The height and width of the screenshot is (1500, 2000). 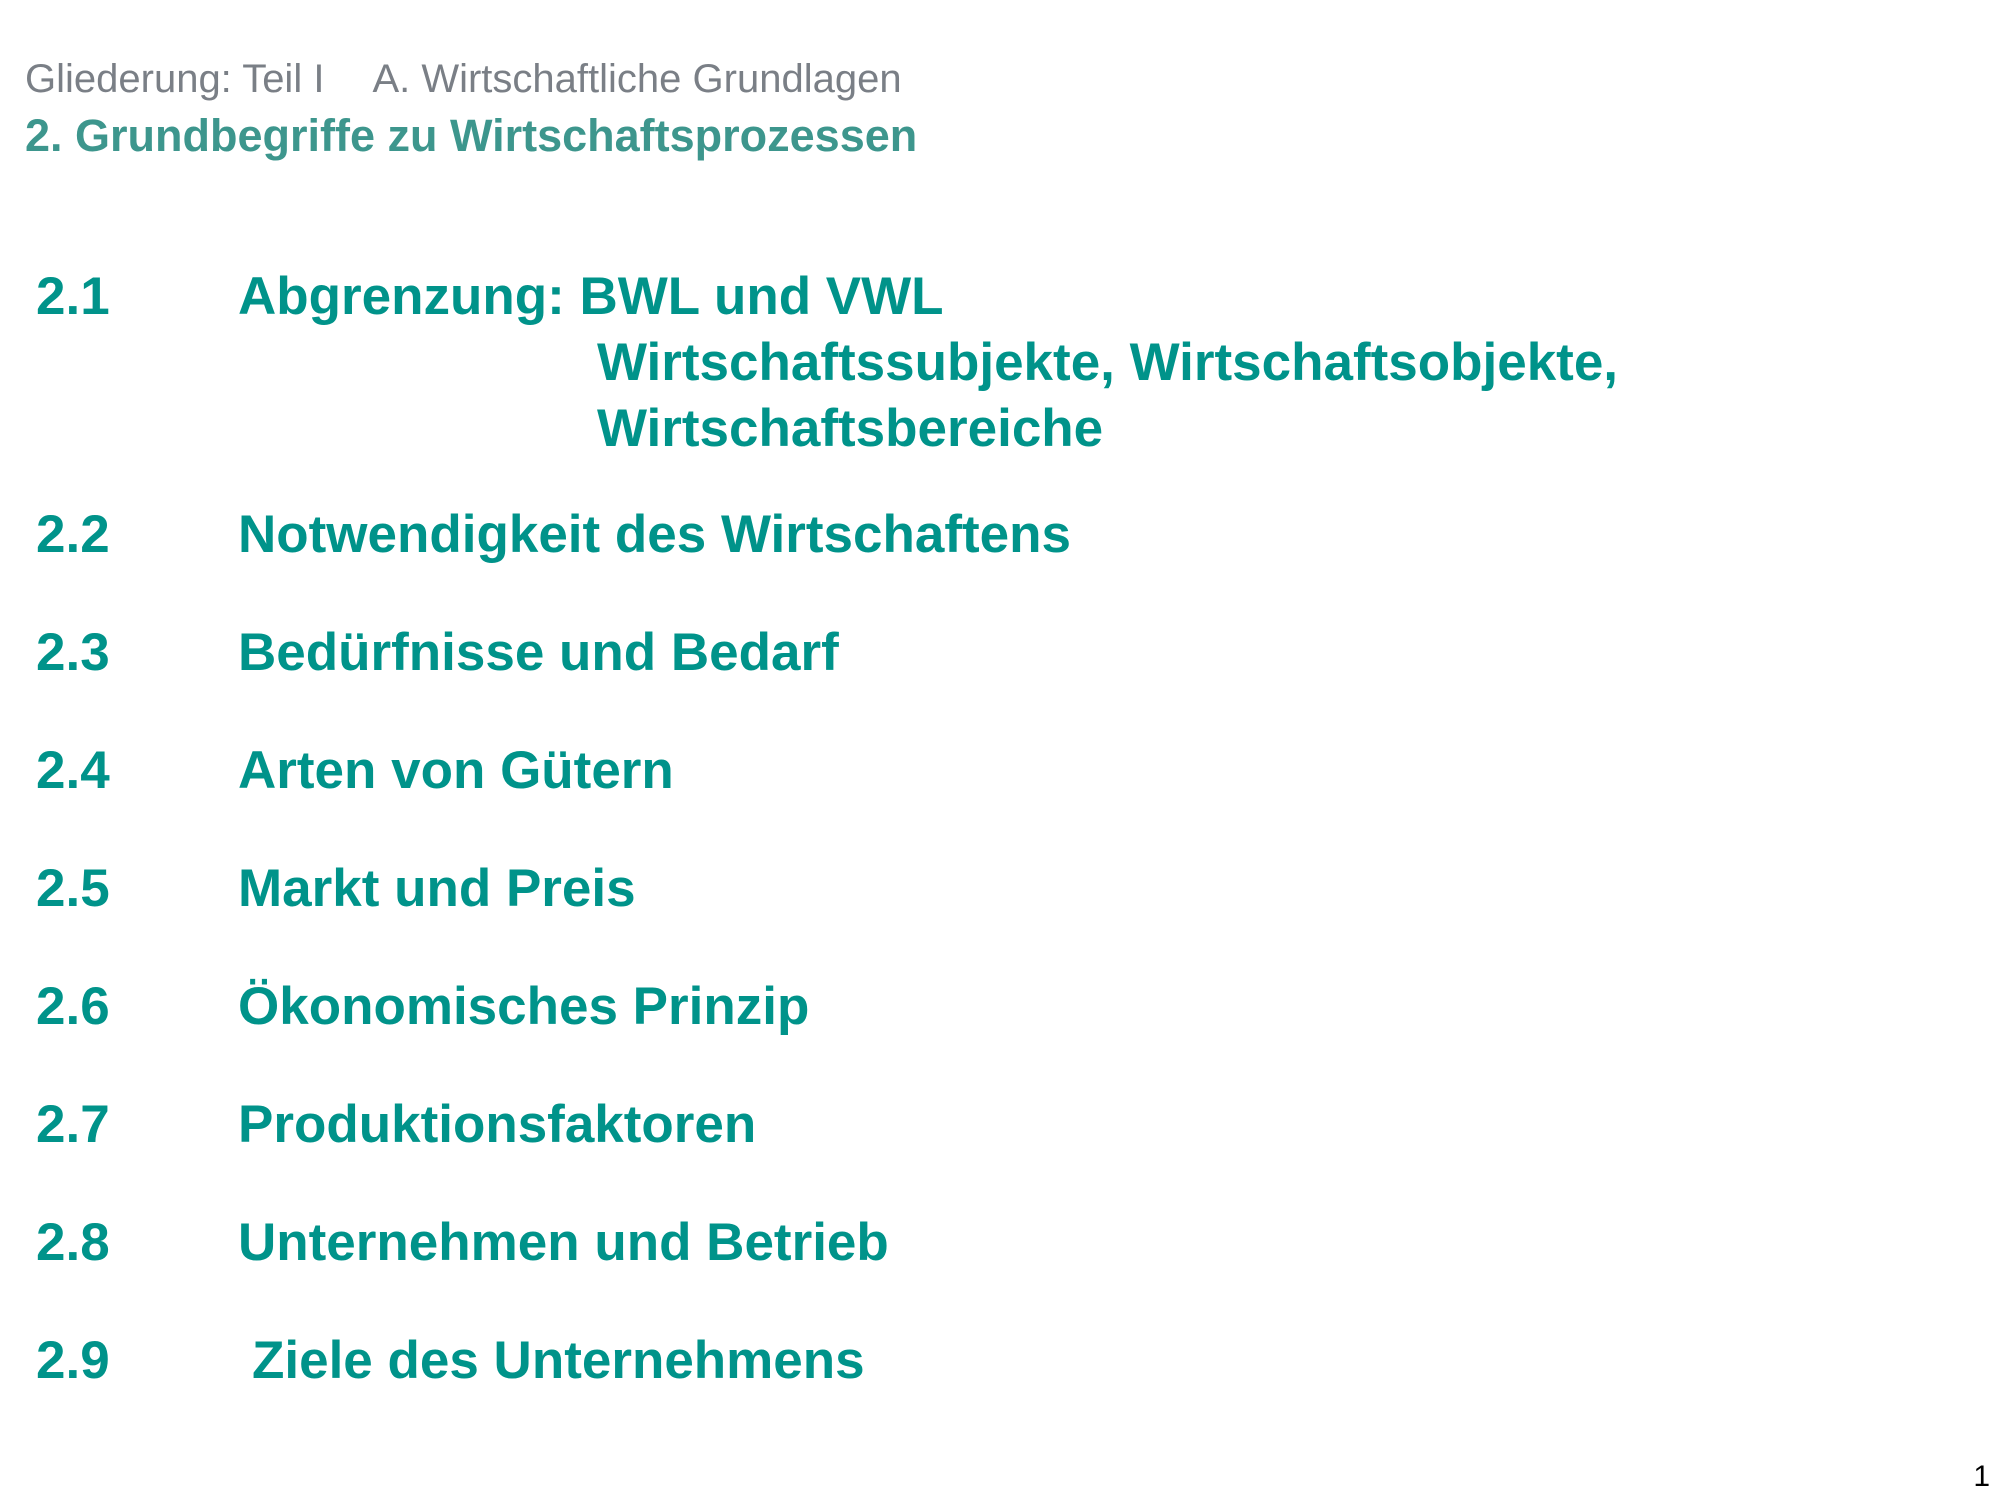 I want to click on toc-number: 2.7, so click(x=73, y=1124).